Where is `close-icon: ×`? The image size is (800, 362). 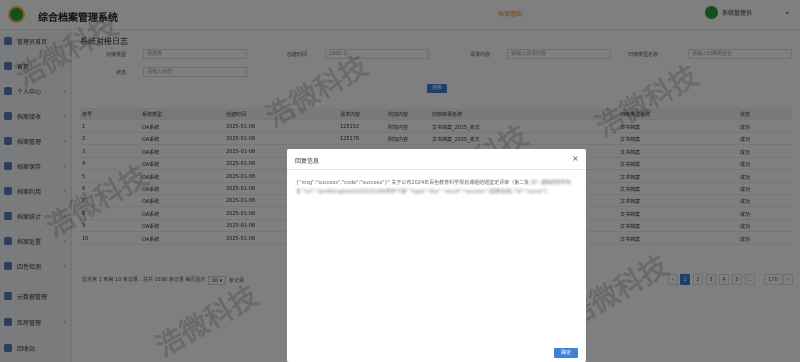 close-icon: × is located at coordinates (575, 158).